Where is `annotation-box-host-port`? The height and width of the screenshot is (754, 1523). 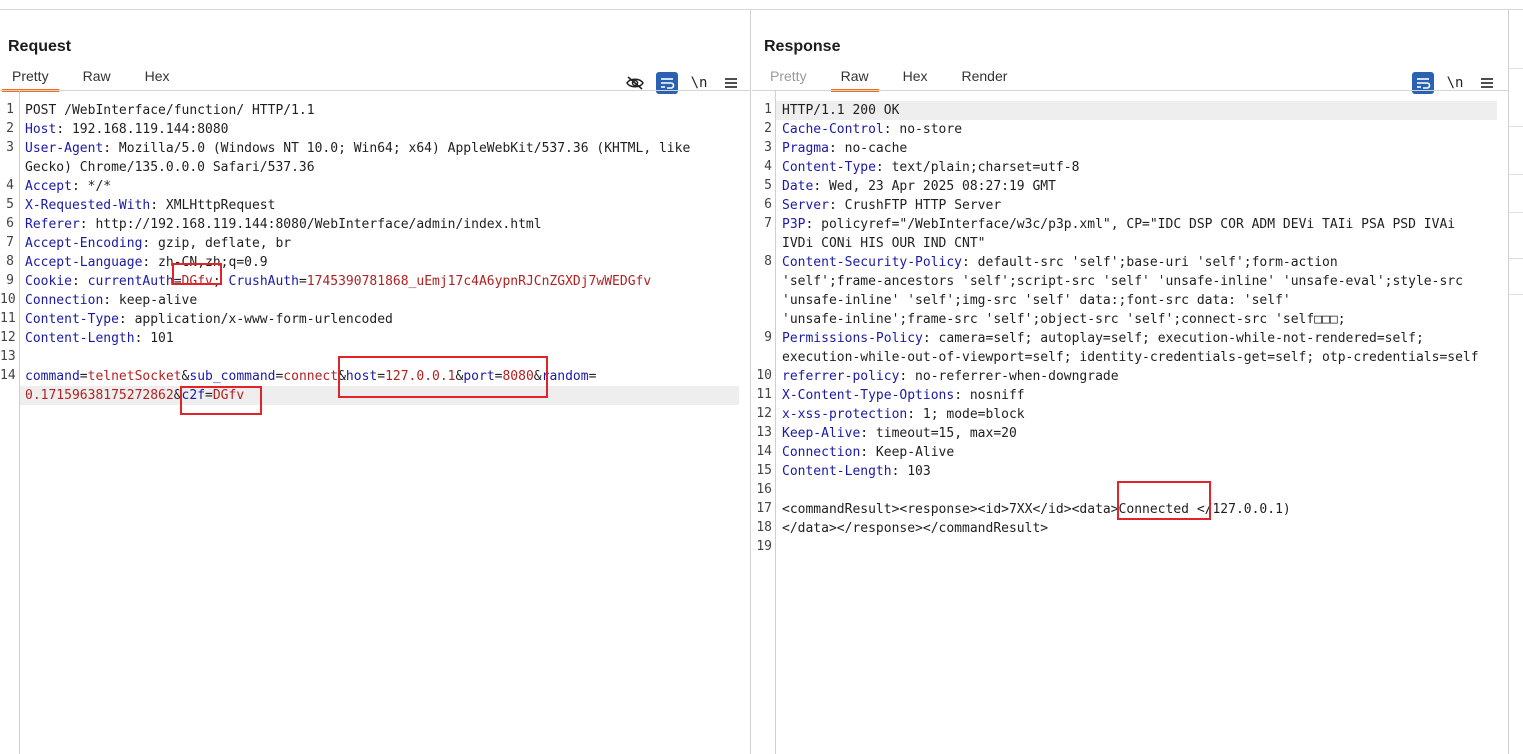
annotation-box-host-port is located at coordinates (443, 377).